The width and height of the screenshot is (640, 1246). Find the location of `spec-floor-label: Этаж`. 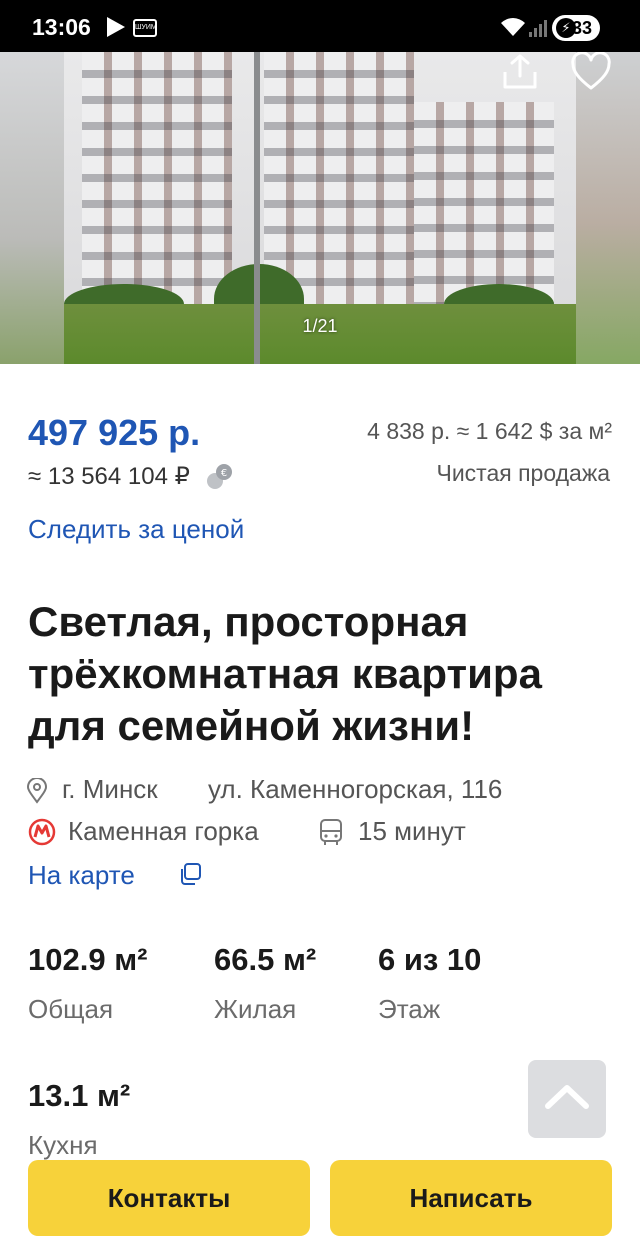

spec-floor-label: Этаж is located at coordinates (409, 1009).